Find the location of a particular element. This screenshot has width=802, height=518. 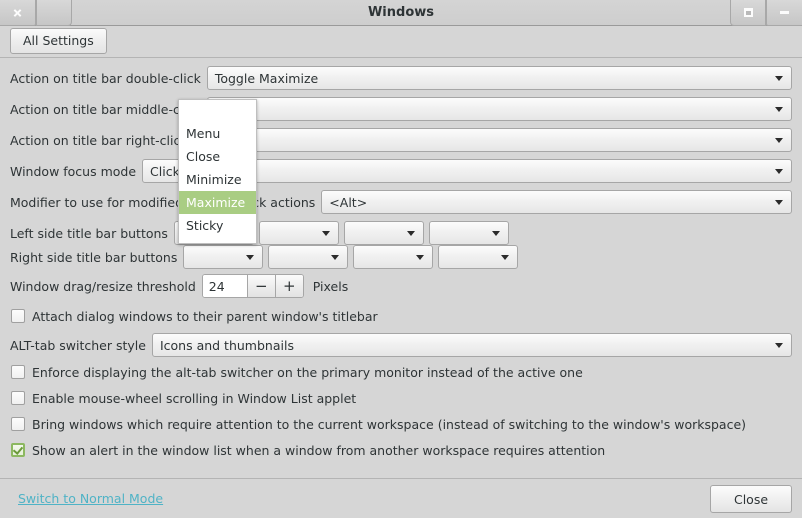

label-right-click: Action on title bar right-click is located at coordinates (99, 140).